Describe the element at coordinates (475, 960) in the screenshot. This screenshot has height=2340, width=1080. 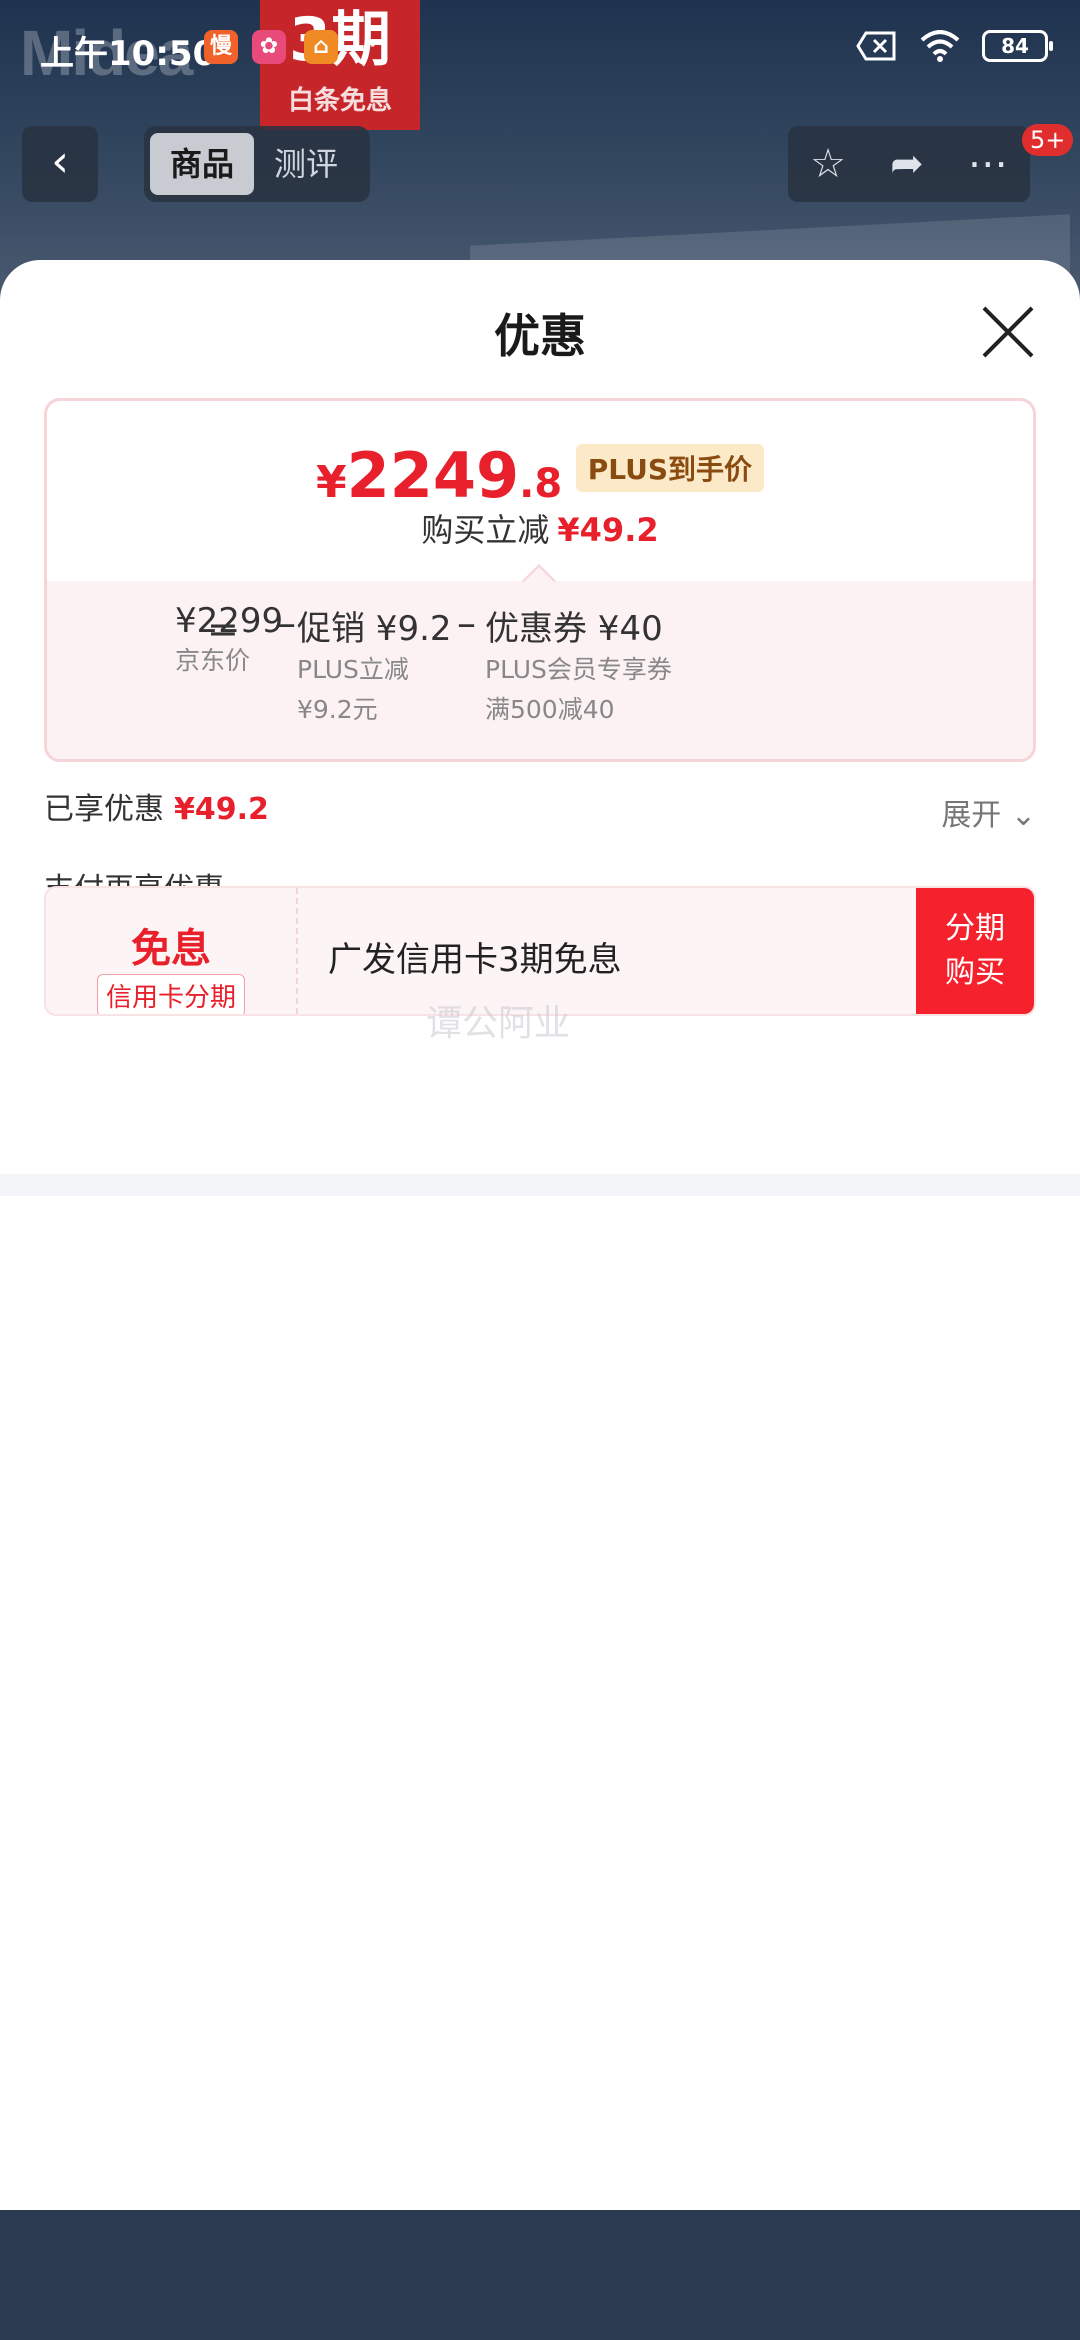
I see `installment-text: 广发信用卡3期免息` at that location.